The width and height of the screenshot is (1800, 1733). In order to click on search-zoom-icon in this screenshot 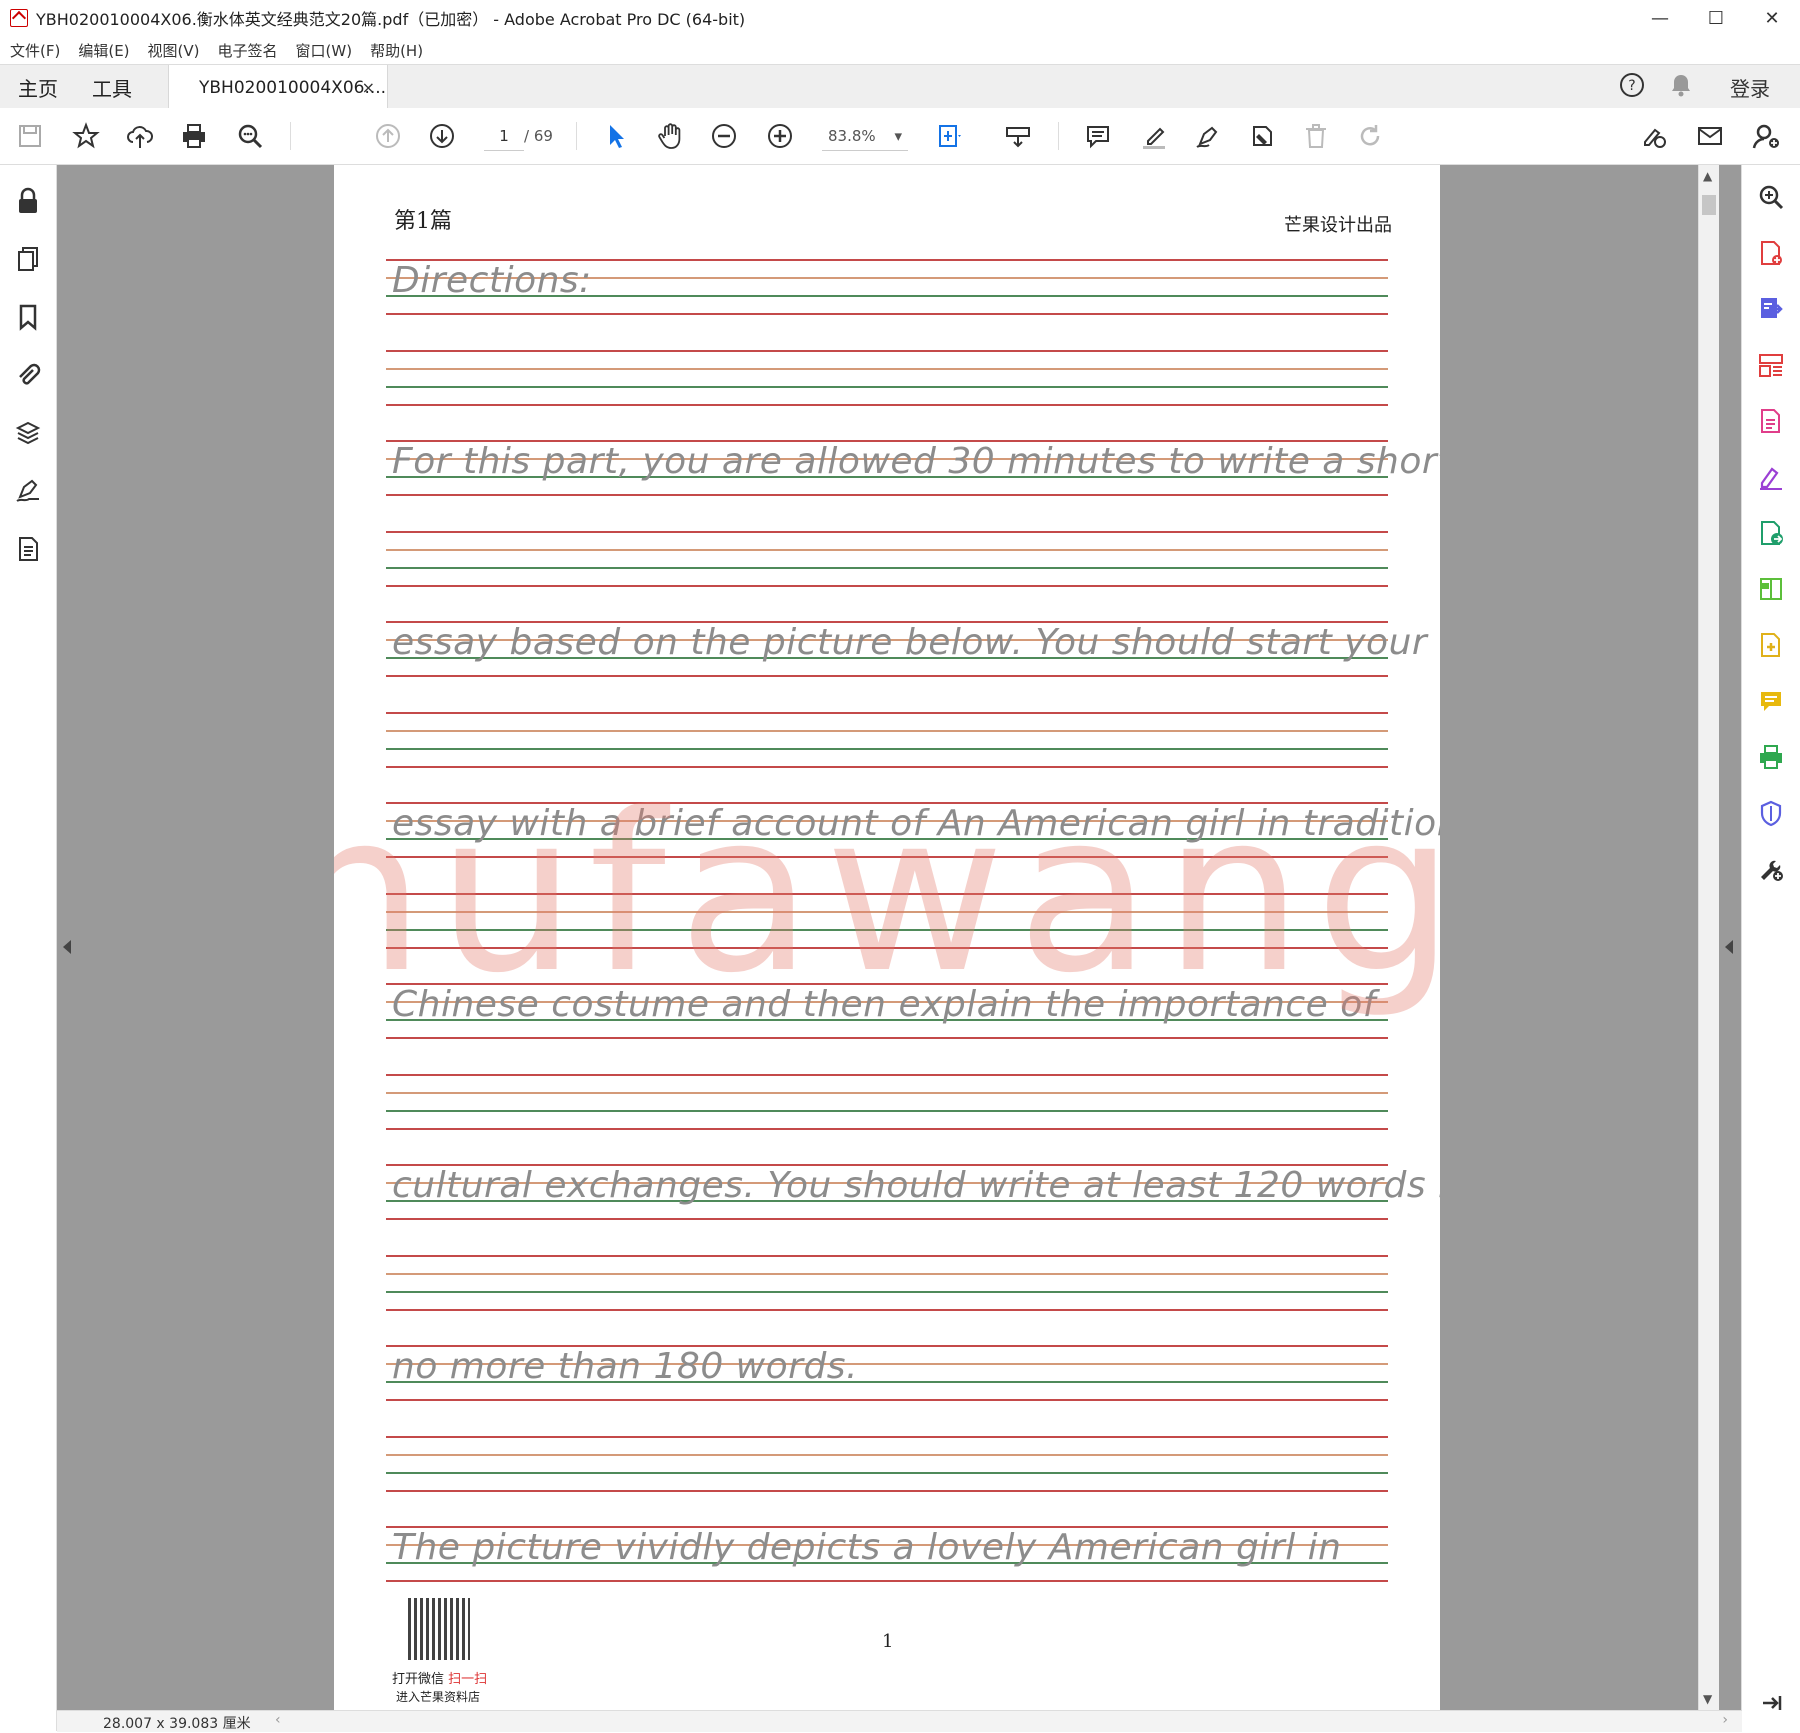, I will do `click(250, 136)`.